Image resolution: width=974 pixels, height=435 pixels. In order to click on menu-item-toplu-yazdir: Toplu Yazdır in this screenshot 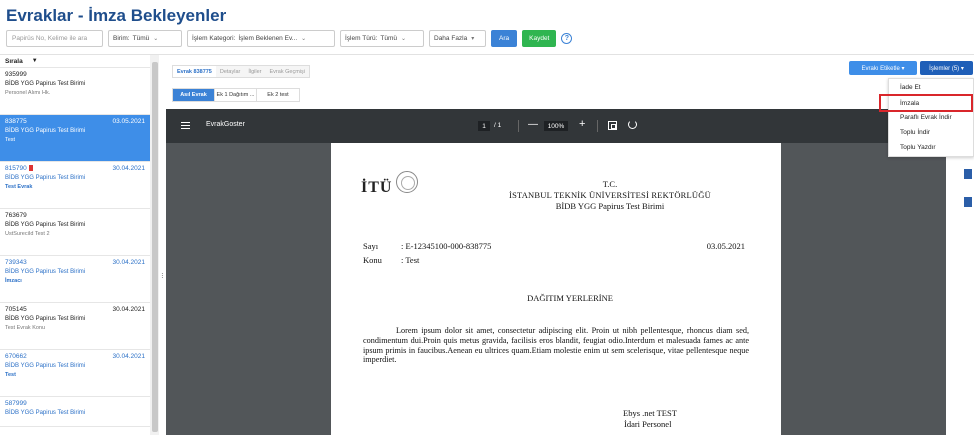, I will do `click(918, 147)`.